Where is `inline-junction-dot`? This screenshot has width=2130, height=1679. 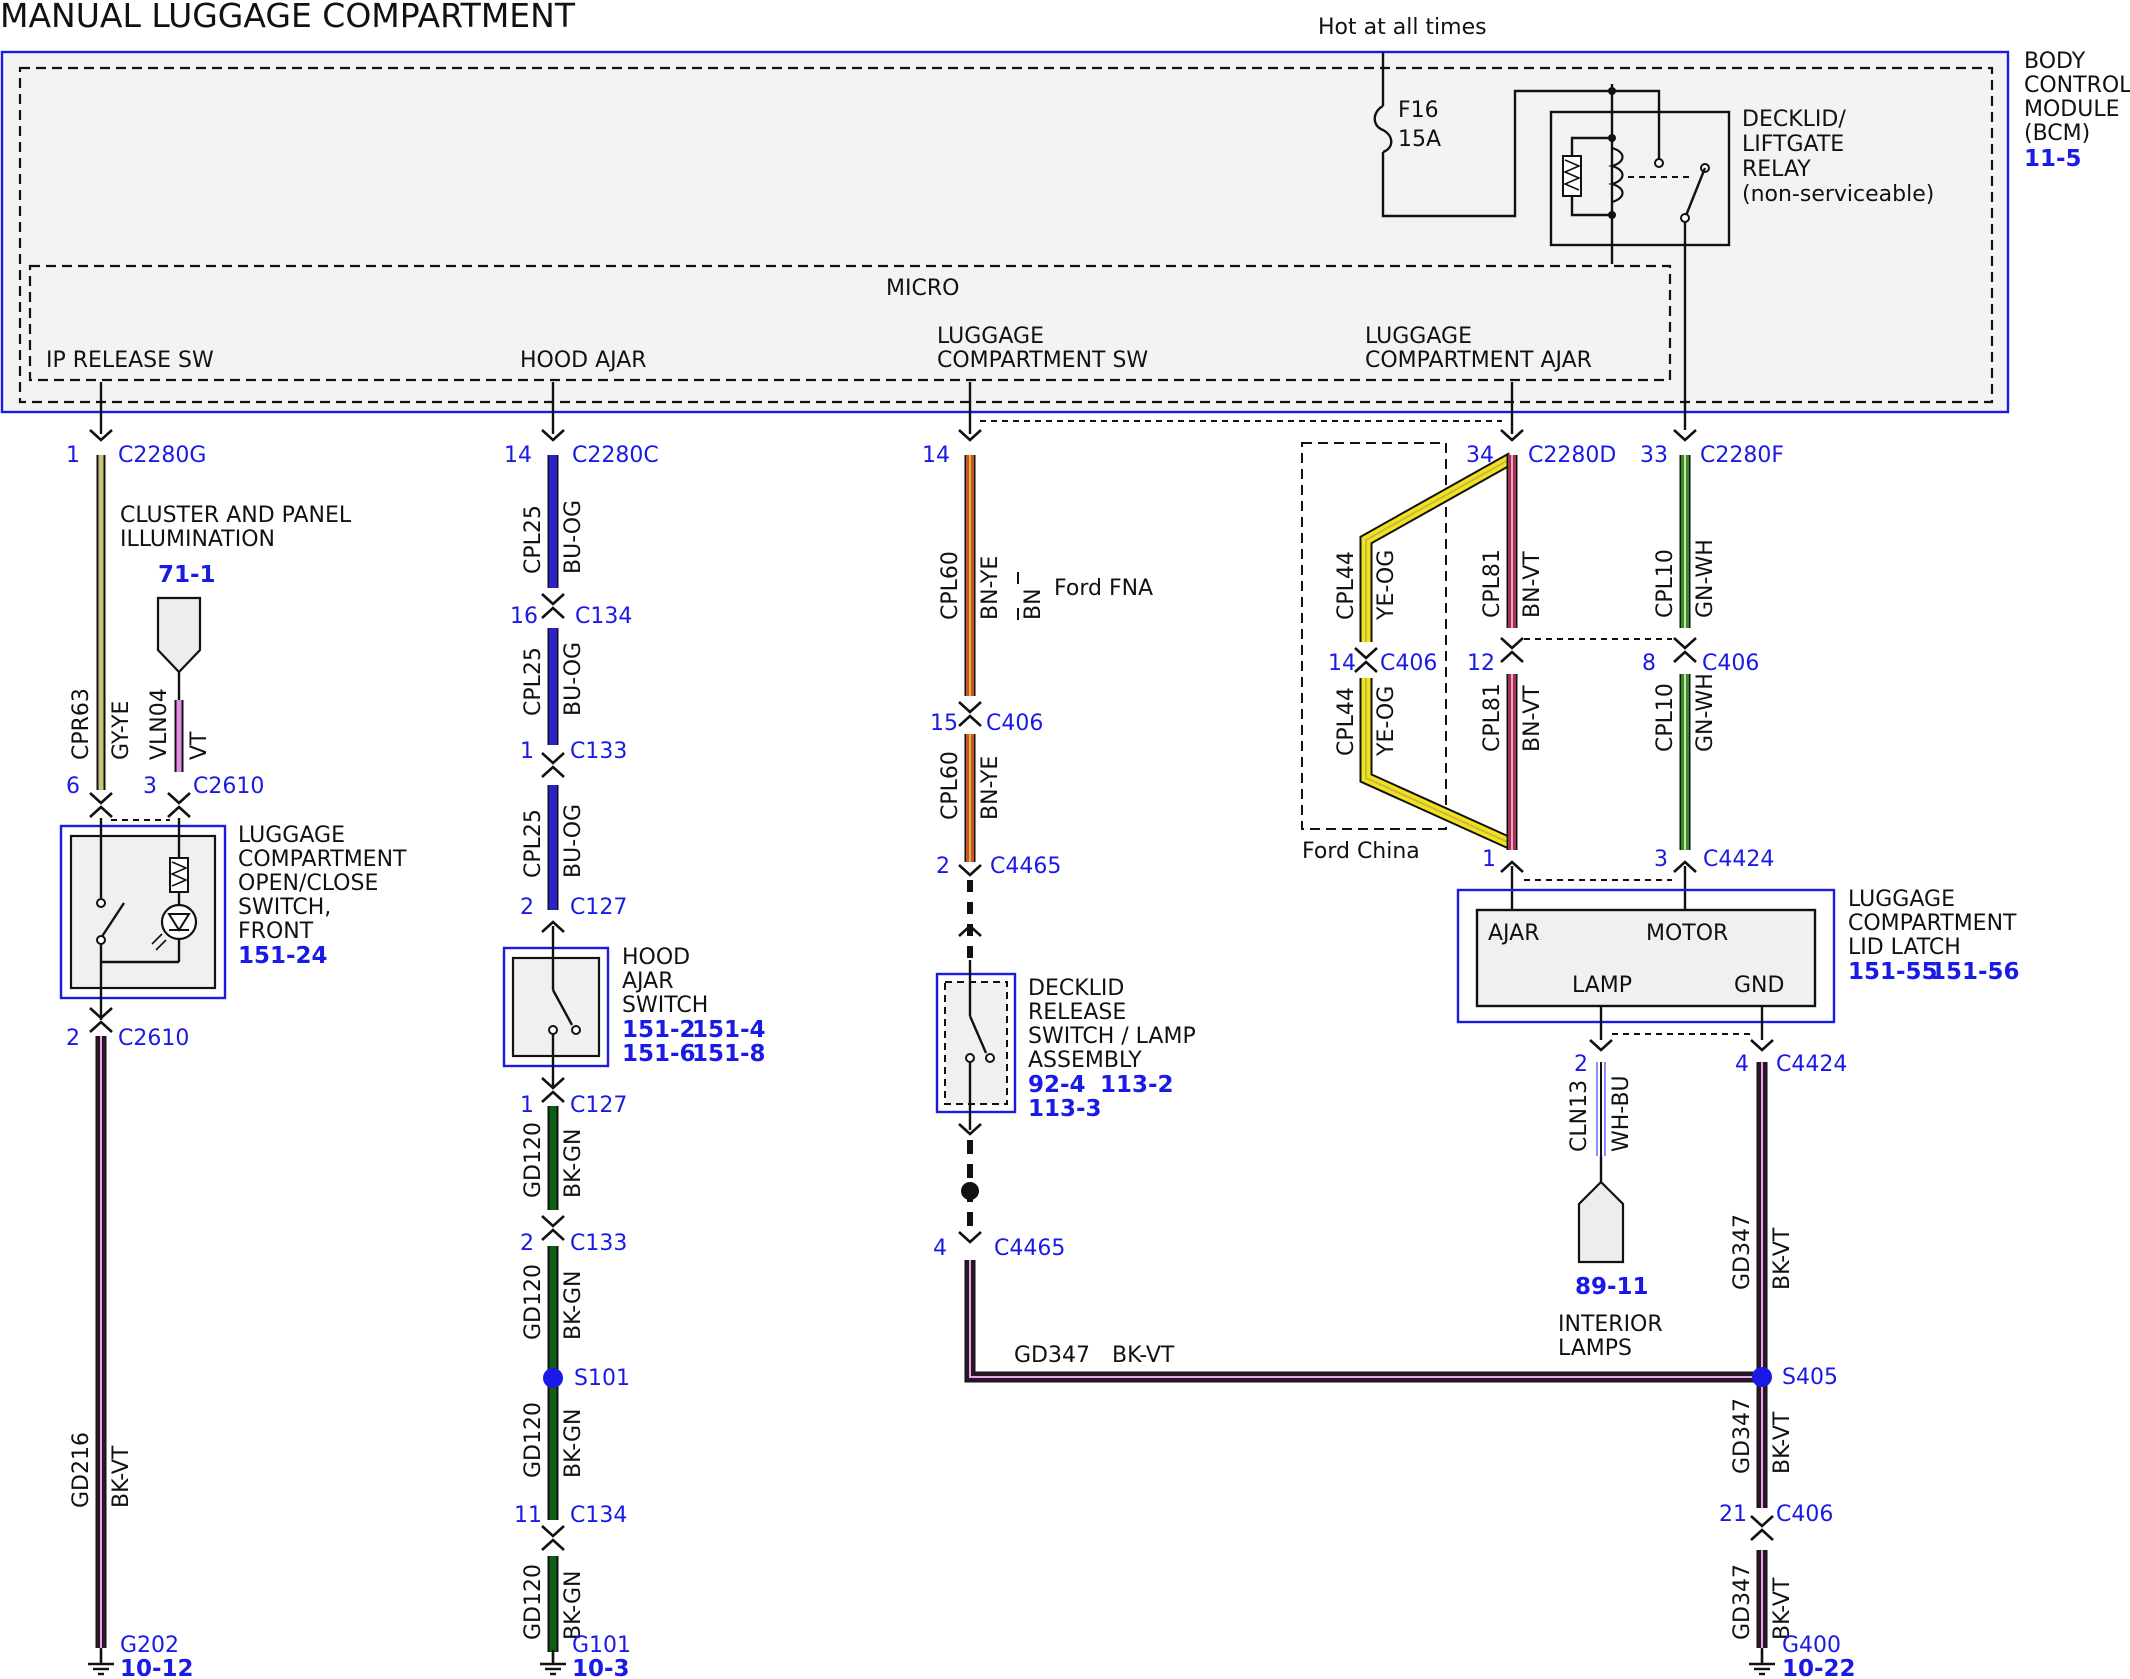
inline-junction-dot is located at coordinates (970, 1191).